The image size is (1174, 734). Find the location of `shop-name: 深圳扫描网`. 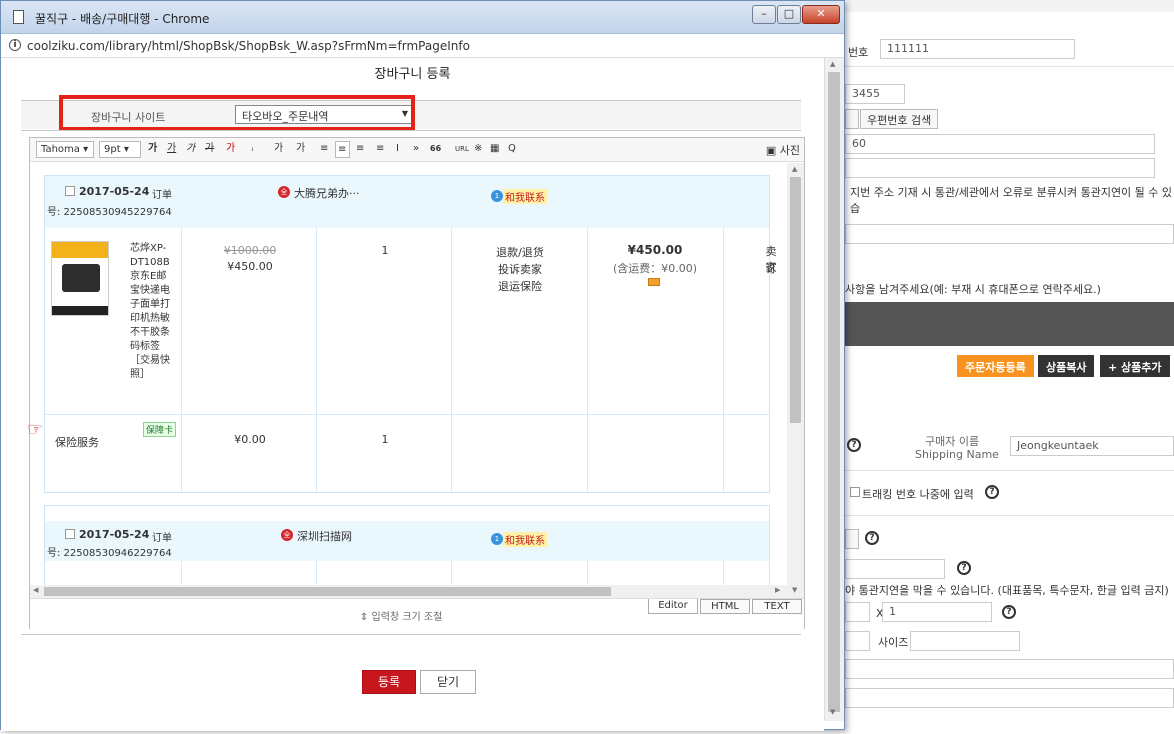

shop-name: 深圳扫描网 is located at coordinates (324, 536).